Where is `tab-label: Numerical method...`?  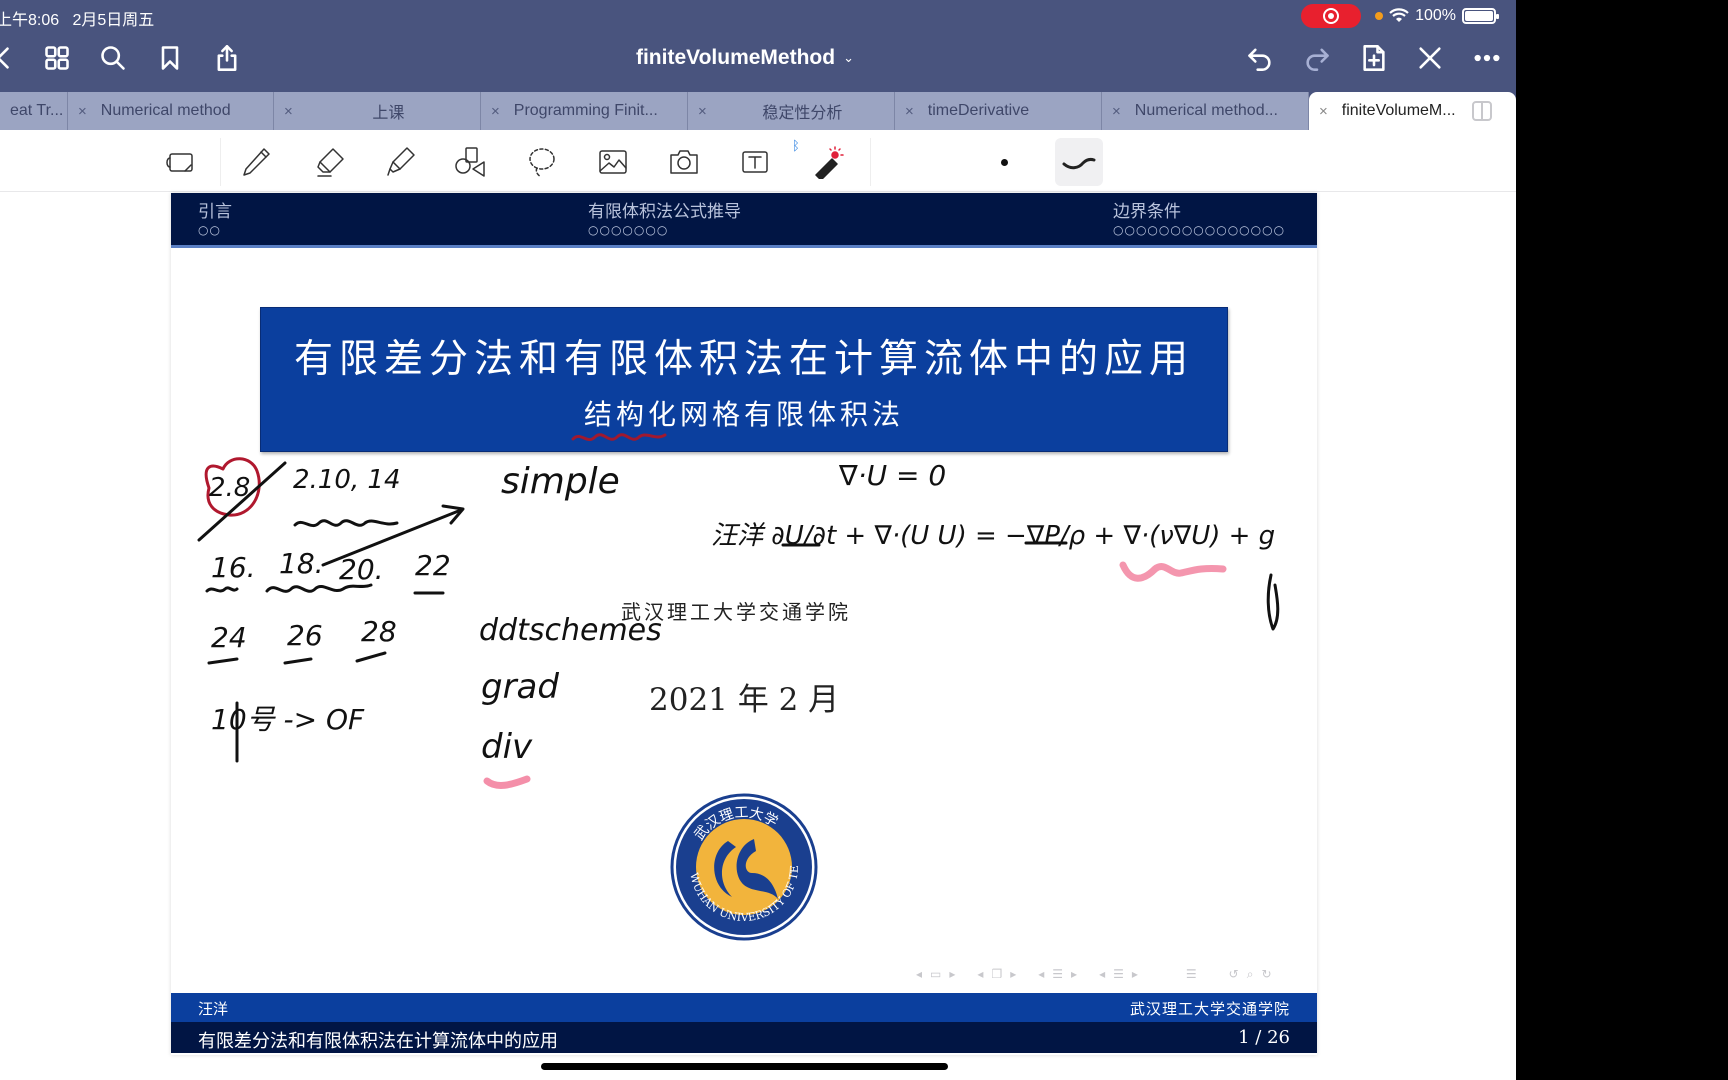
tab-label: Numerical method... is located at coordinates (1206, 110).